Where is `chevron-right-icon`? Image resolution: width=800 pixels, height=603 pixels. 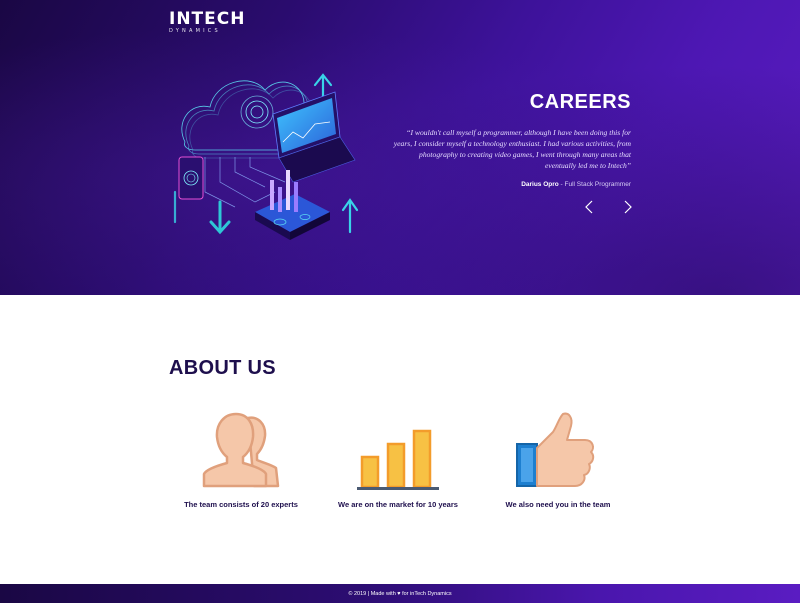 chevron-right-icon is located at coordinates (628, 207).